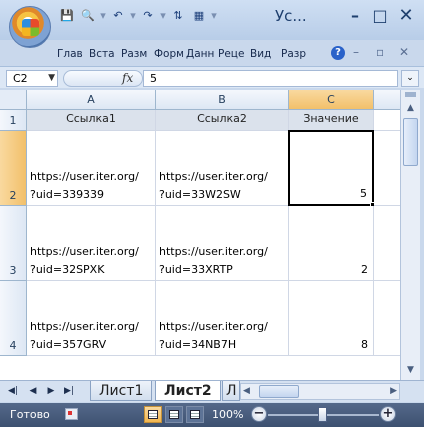 Image resolution: width=424 pixels, height=427 pixels. Describe the element at coordinates (410, 108) in the screenshot. I see `scroll-up-icon: ▲` at that location.